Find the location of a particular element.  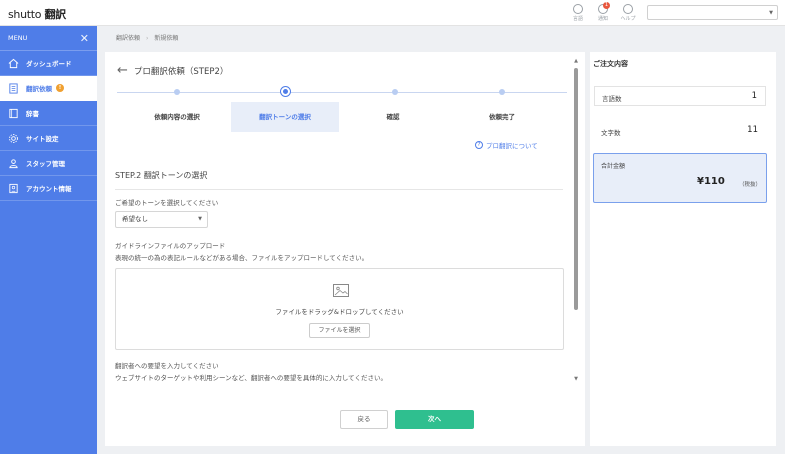

image-icon is located at coordinates (341, 290).